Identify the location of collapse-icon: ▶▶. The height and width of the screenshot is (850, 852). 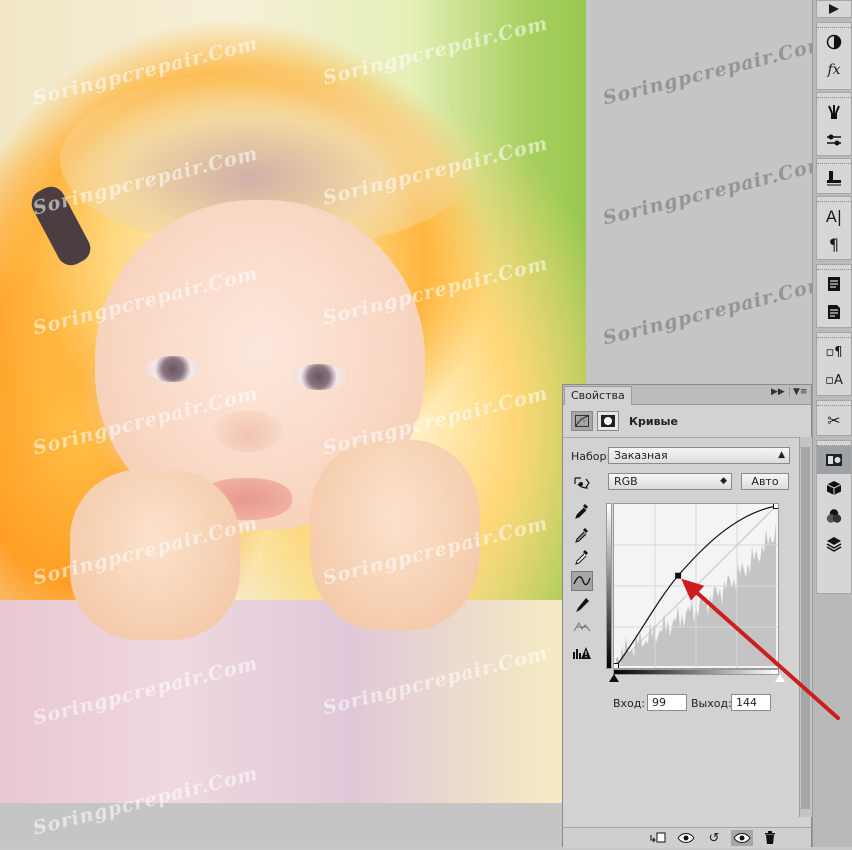
(778, 392).